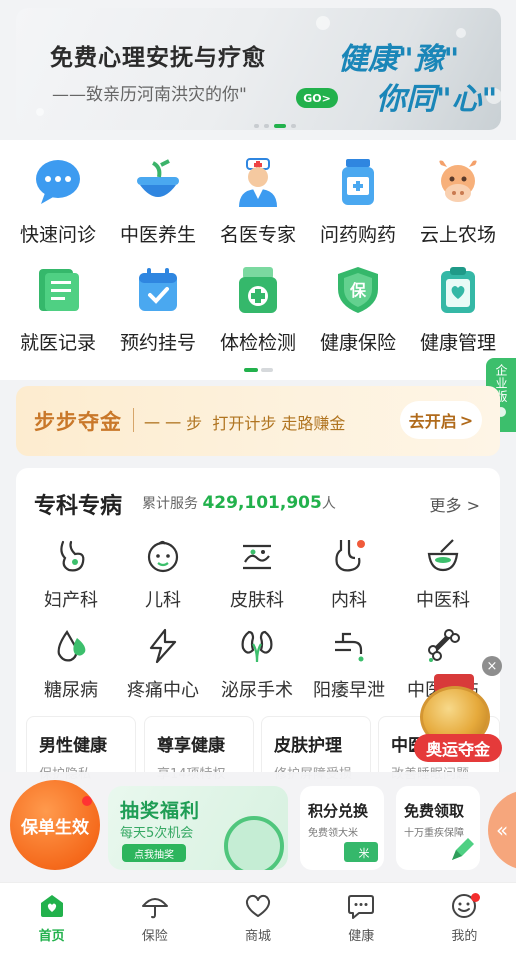 This screenshot has height=954, width=516. What do you see at coordinates (464, 936) in the screenshot?
I see `tab-label: 我的` at bounding box center [464, 936].